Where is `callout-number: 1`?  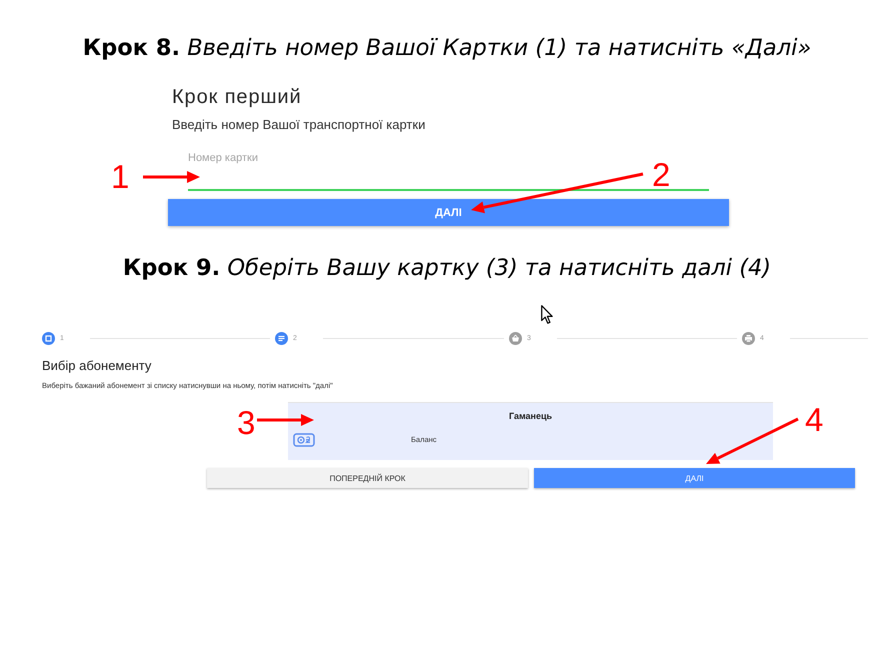 callout-number: 1 is located at coordinates (120, 176).